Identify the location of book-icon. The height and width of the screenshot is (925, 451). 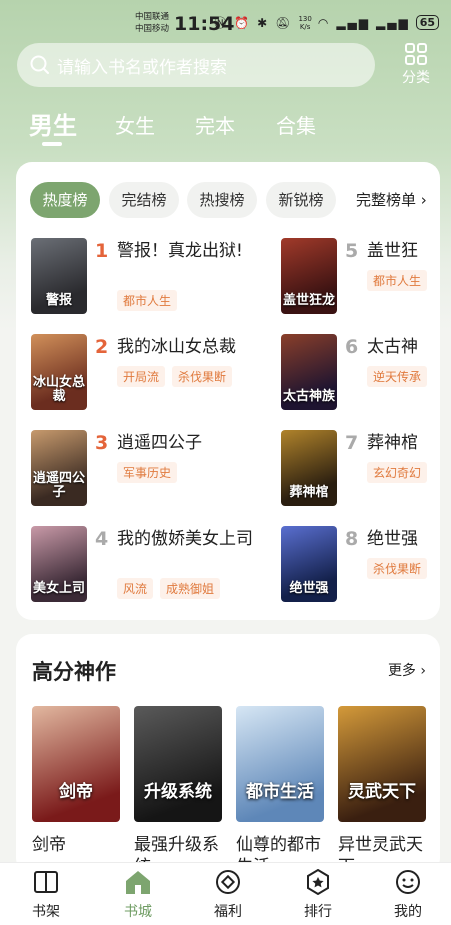
(46, 882).